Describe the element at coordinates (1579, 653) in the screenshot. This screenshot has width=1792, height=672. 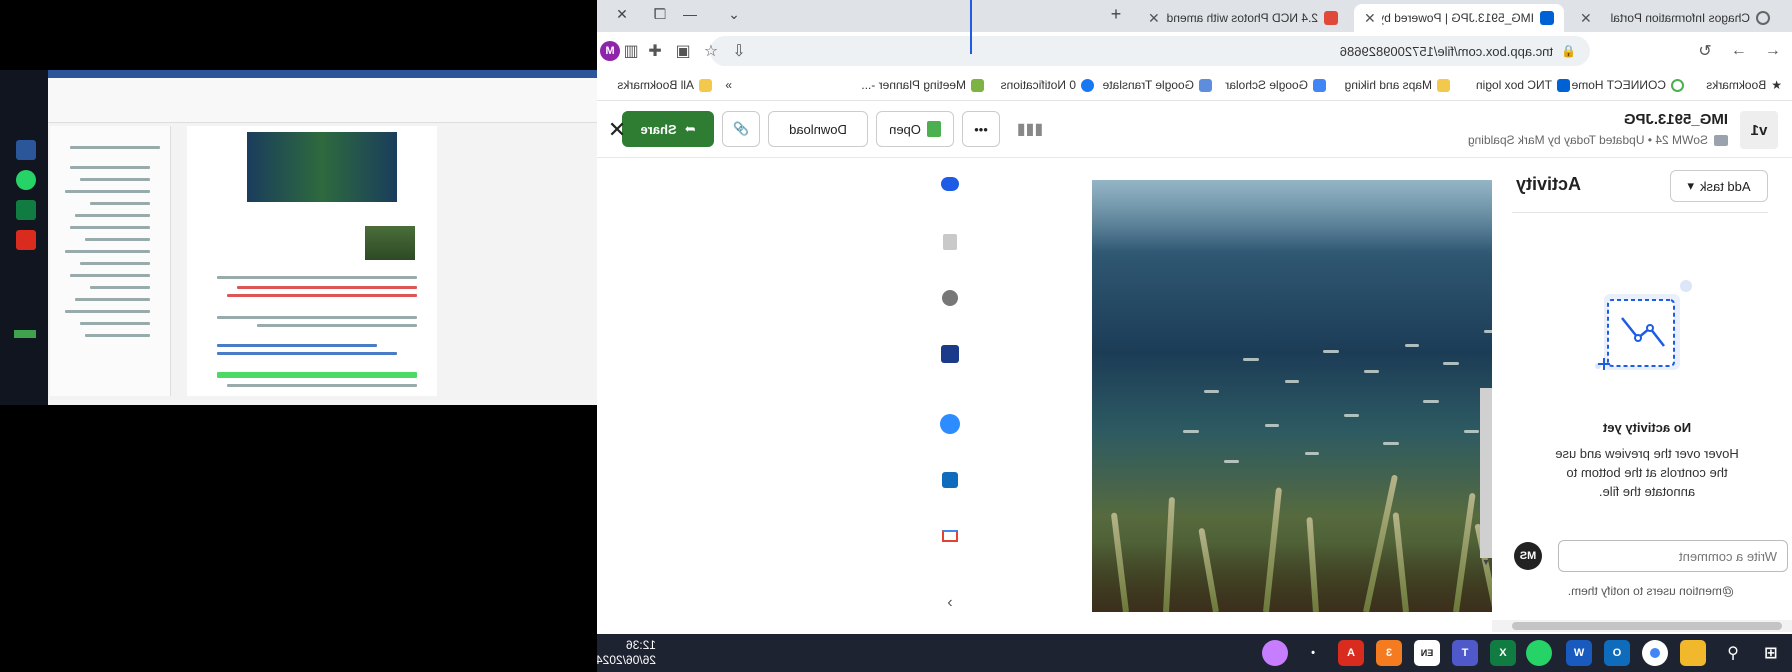
I see `word-icon: W` at that location.